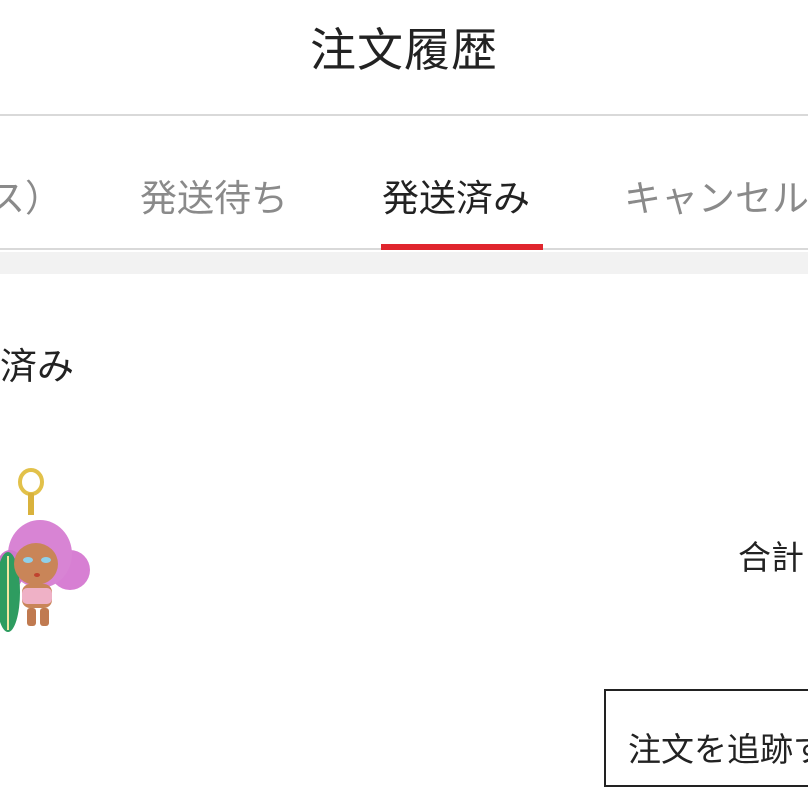 The width and height of the screenshot is (808, 808). I want to click on order-status-label: 済み, so click(37, 366).